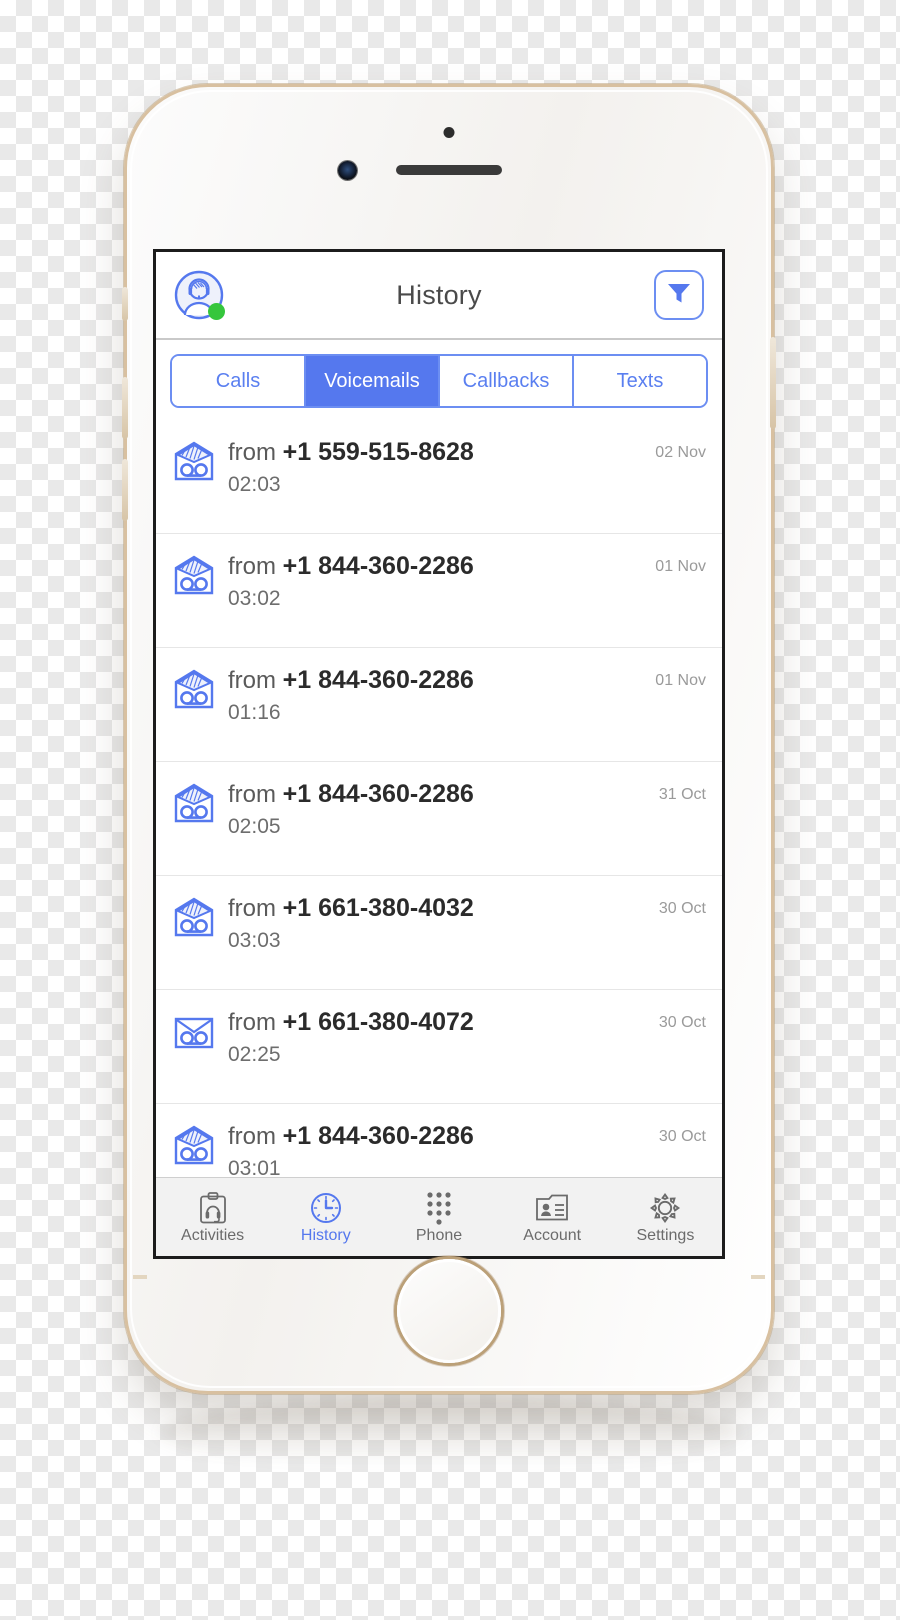 This screenshot has width=900, height=1620. What do you see at coordinates (449, 170) in the screenshot?
I see `earpiece-speaker` at bounding box center [449, 170].